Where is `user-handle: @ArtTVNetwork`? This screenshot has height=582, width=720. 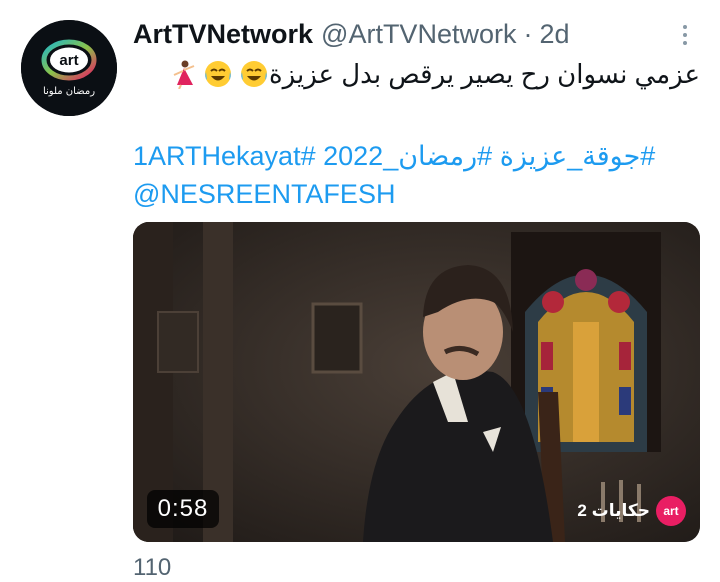 user-handle: @ArtTVNetwork is located at coordinates (418, 34).